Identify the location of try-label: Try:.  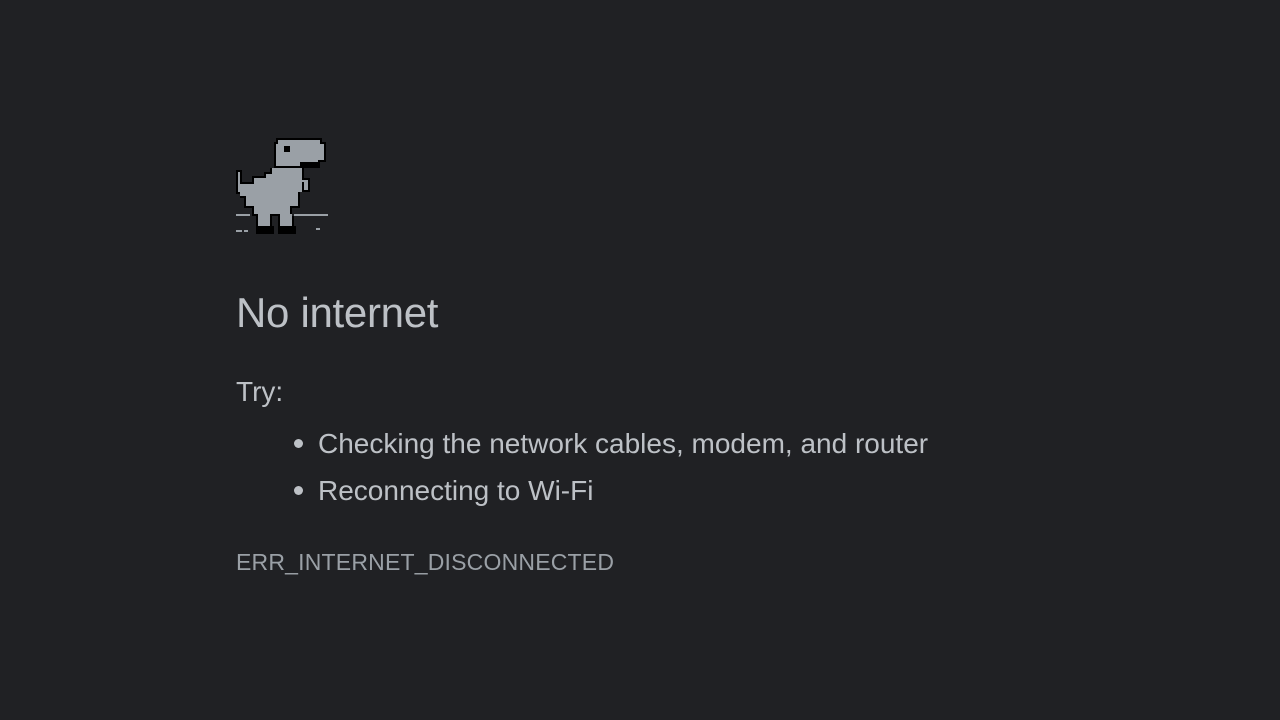
(260, 391).